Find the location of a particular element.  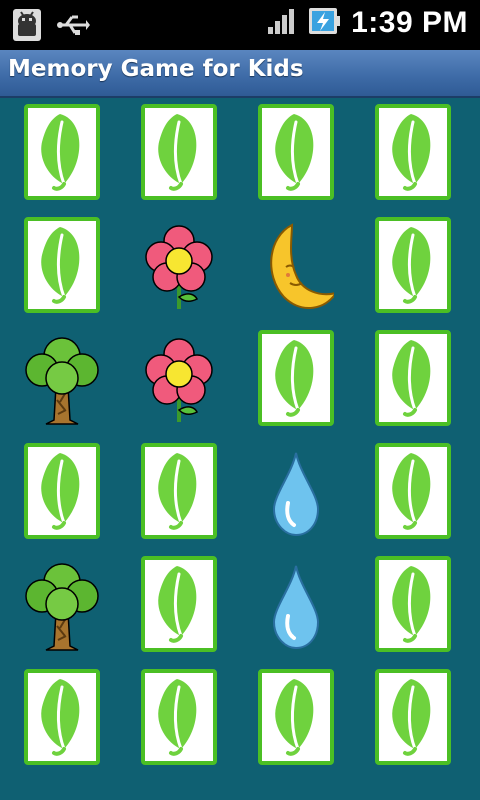

app-title-bar: Memory Game for Kids is located at coordinates (240, 74).